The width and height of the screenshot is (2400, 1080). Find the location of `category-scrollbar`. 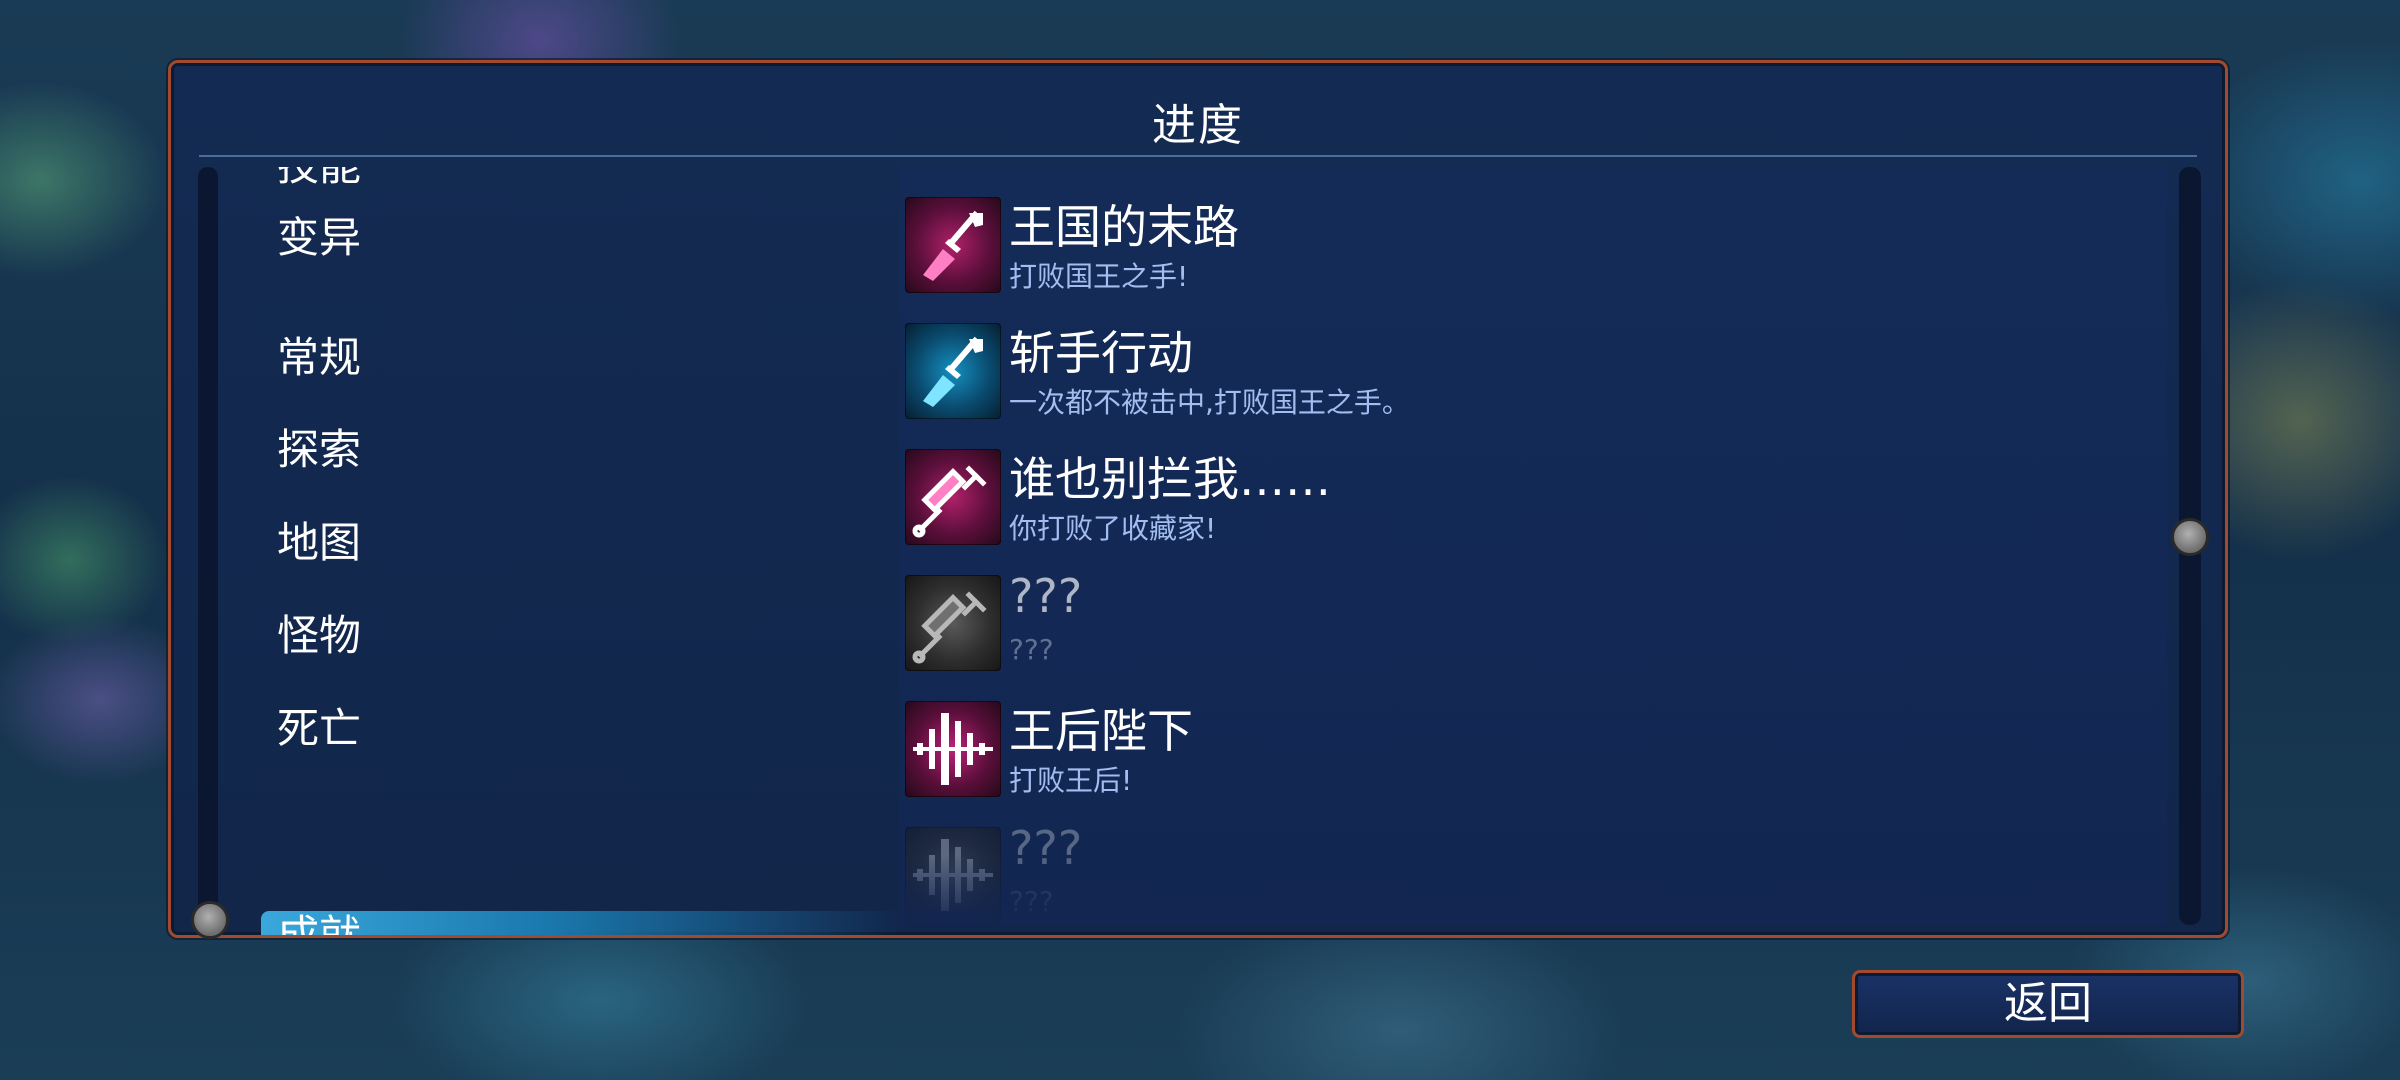

category-scrollbar is located at coordinates (208, 546).